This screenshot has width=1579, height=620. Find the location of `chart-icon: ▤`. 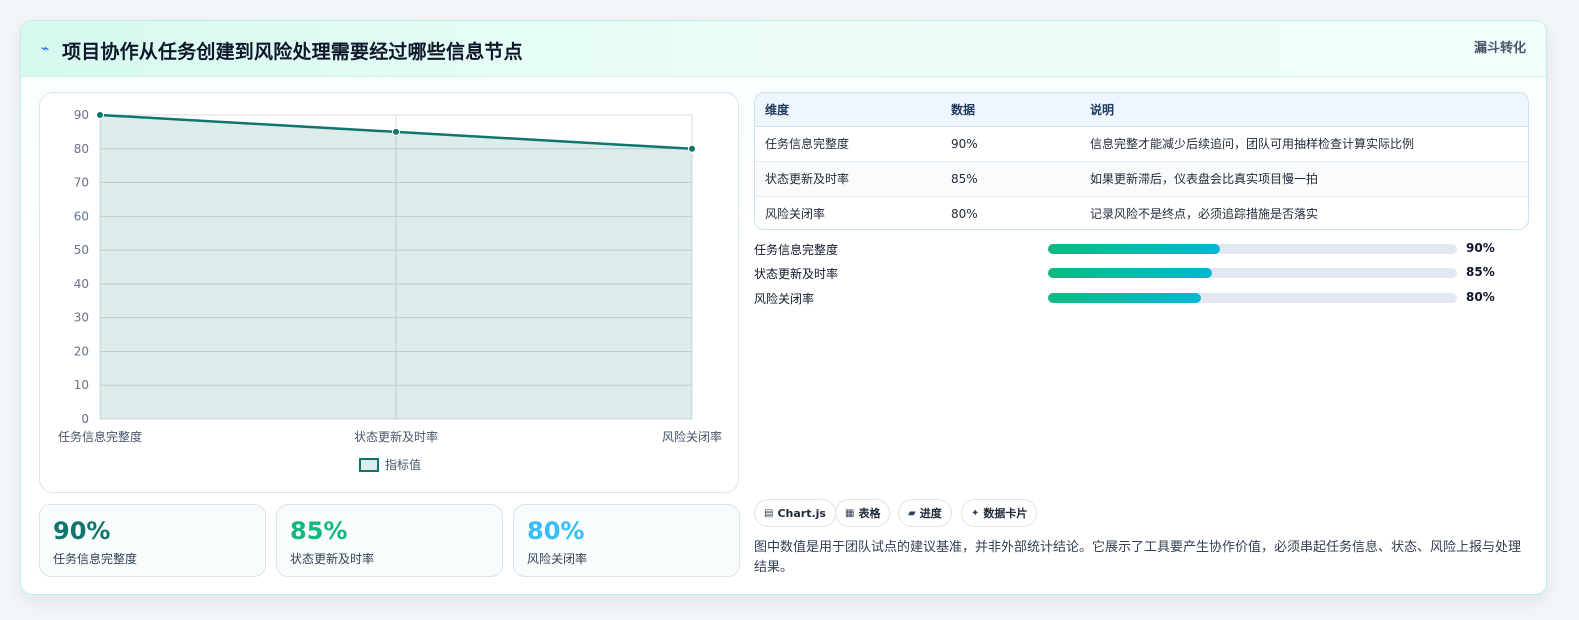

chart-icon: ▤ is located at coordinates (769, 513).